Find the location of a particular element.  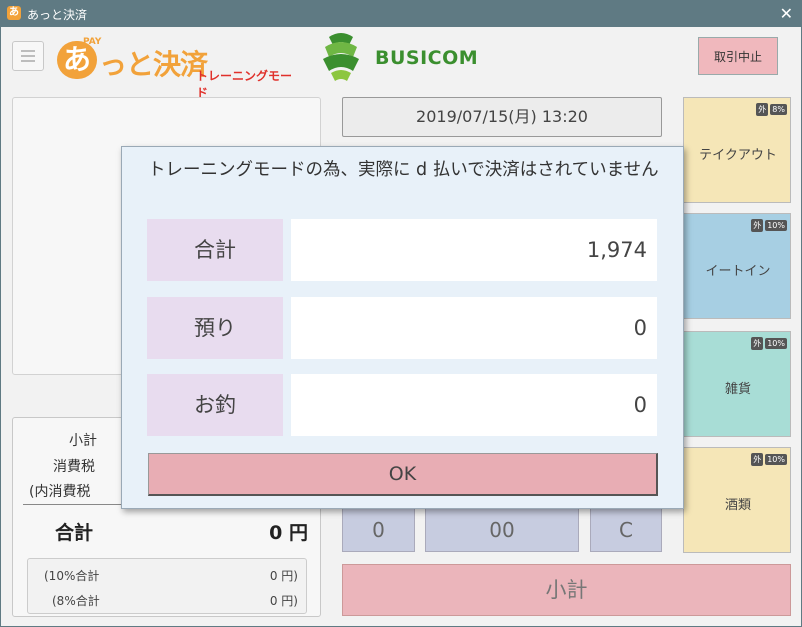

subtotal-button: 小計 is located at coordinates (566, 590).